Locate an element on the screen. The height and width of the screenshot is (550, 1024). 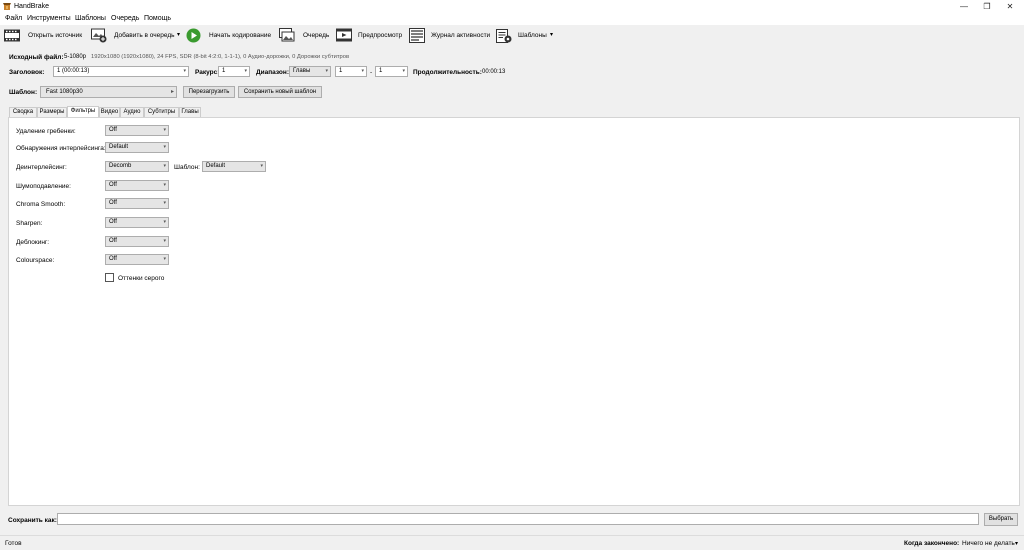
source-name: 5-1080p is located at coordinates (75, 57).